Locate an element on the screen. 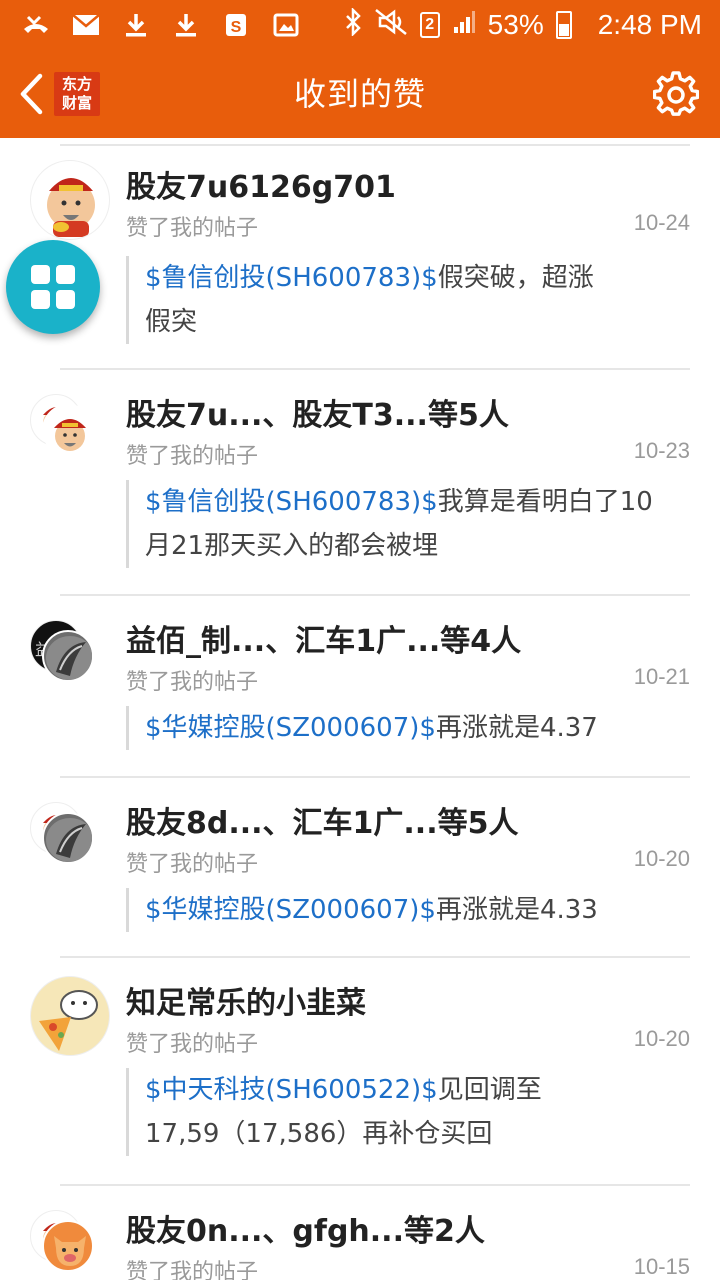 The height and width of the screenshot is (1280, 720). missed-call-icon is located at coordinates (36, 25).